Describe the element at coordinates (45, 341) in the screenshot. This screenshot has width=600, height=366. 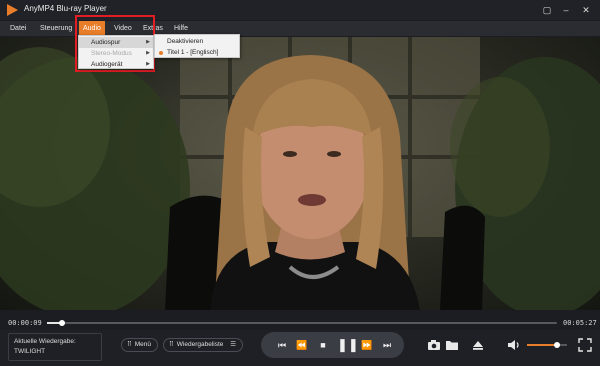
I see `now-playing-label: Aktuelle Wiedergabe:` at that location.